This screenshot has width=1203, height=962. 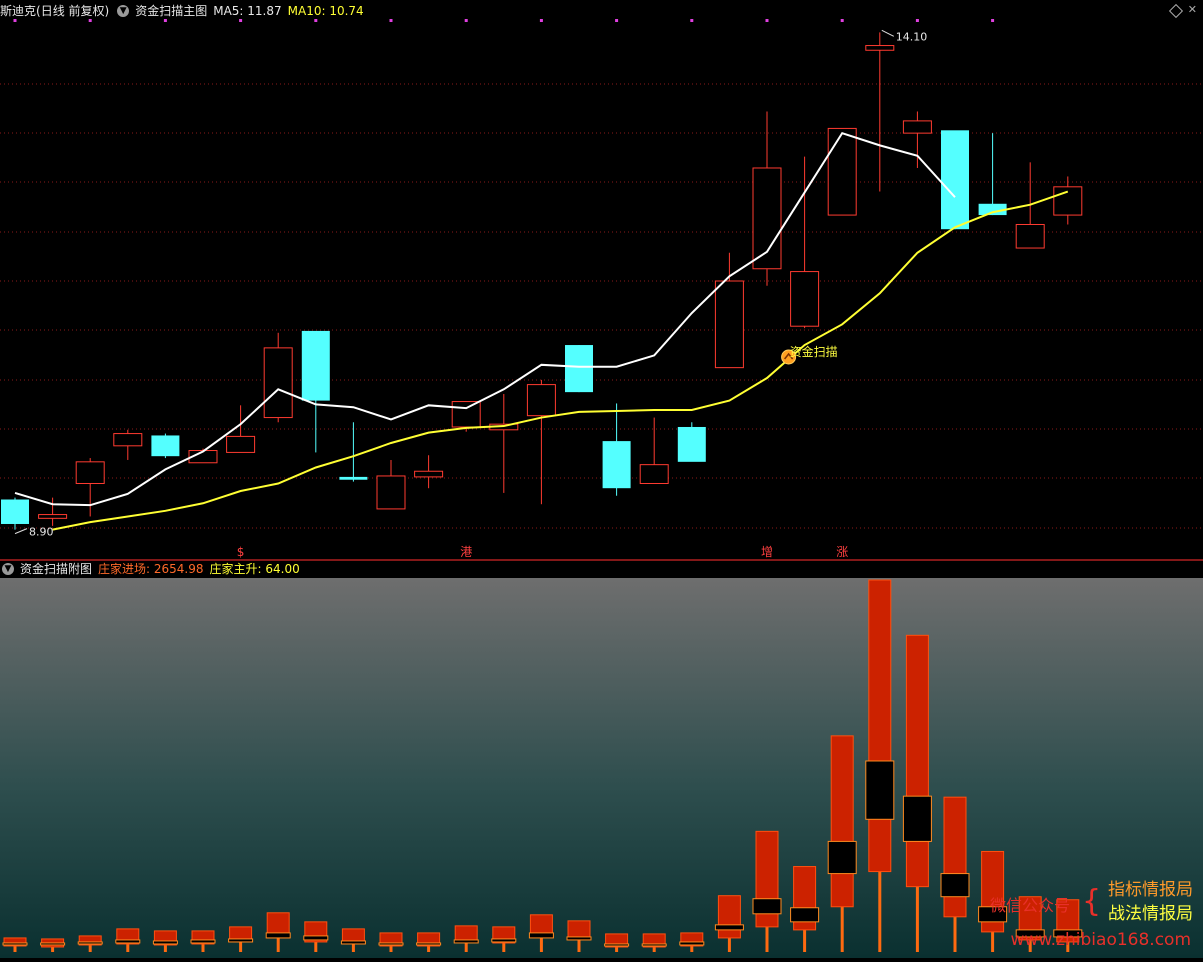 I want to click on high-price-label: 14.10, so click(x=912, y=36).